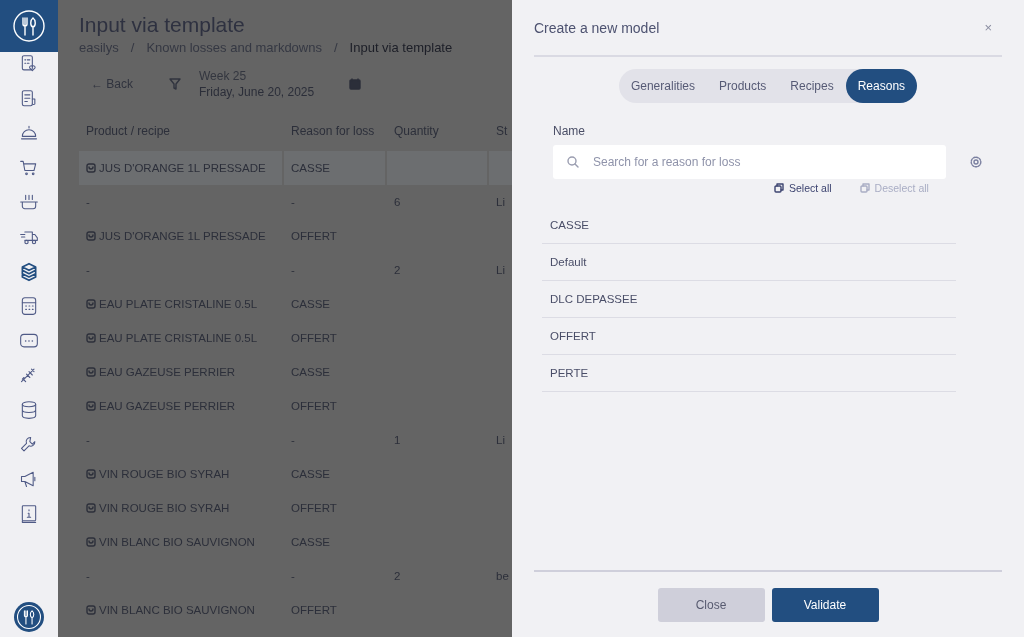 The width and height of the screenshot is (1024, 637). Describe the element at coordinates (182, 168) in the screenshot. I see `table-cell: JUS D'ORANGE 1L PRESSADE` at that location.